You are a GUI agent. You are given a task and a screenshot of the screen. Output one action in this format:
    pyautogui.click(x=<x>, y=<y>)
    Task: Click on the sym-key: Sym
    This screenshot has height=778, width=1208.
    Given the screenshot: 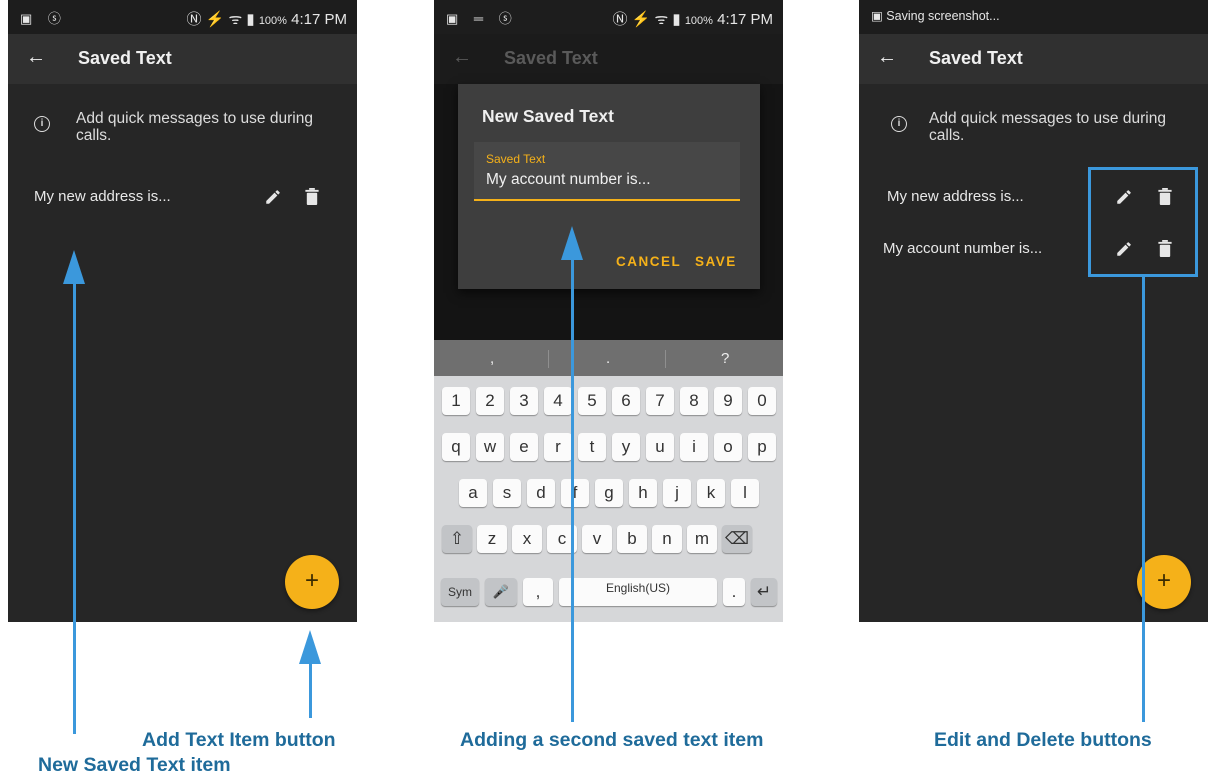 What is the action you would take?
    pyautogui.click(x=460, y=592)
    